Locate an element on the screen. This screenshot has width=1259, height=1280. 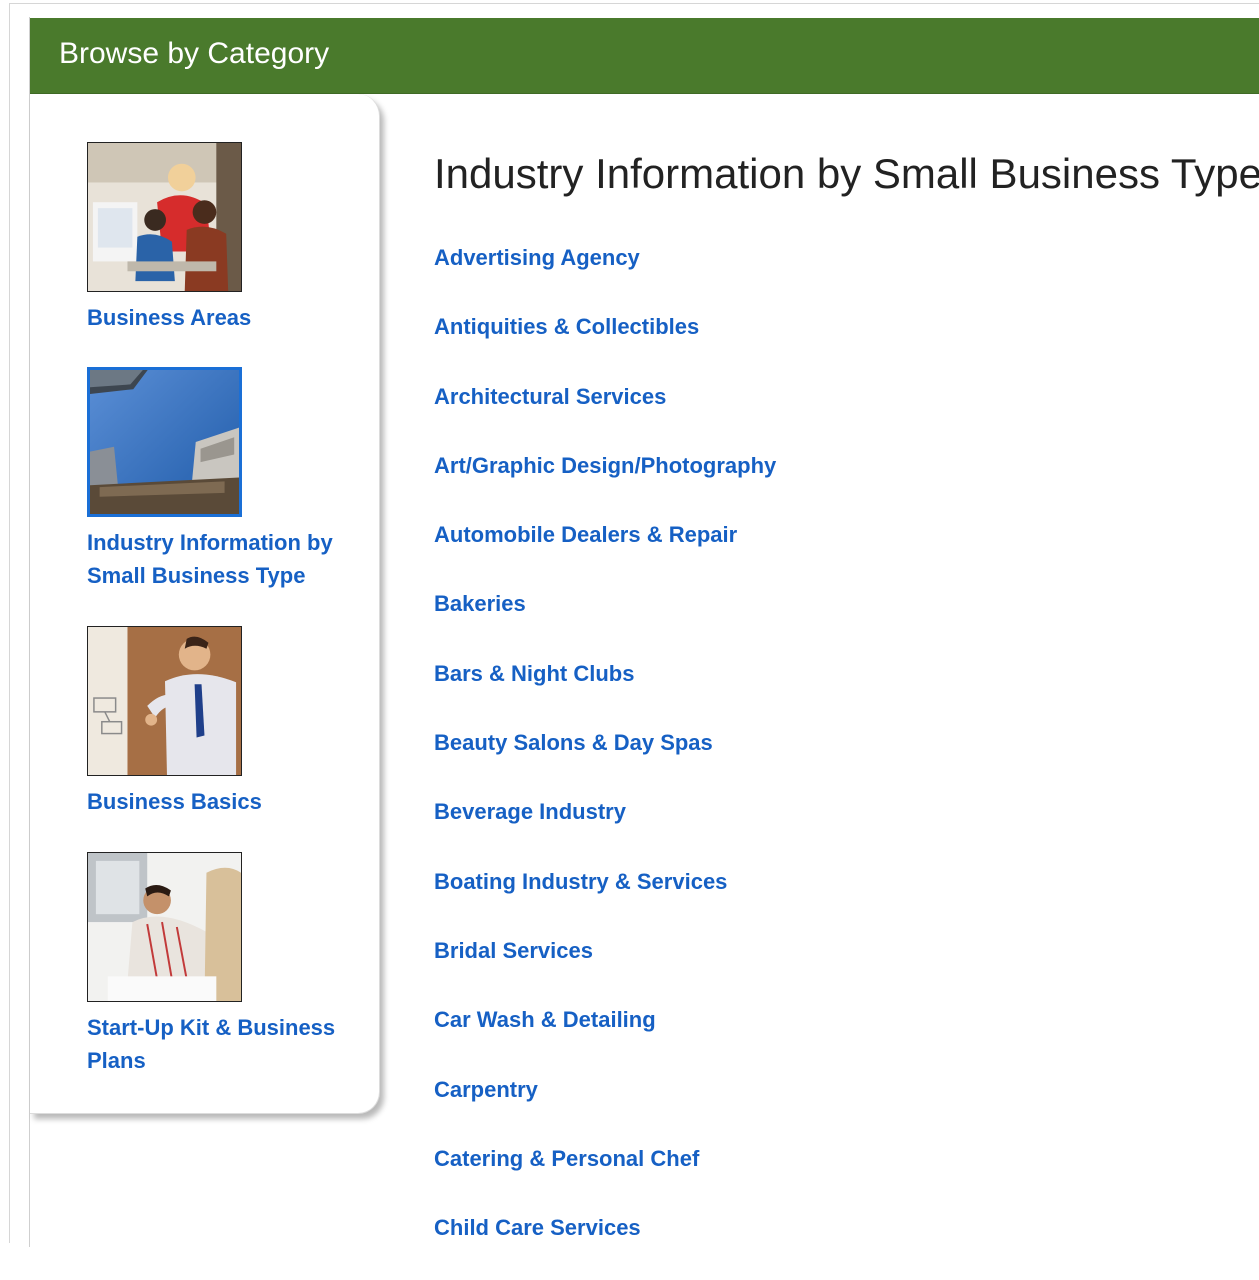
industry-link-boating-industry-services: Boating Industry & Services is located at coordinates (580, 881).